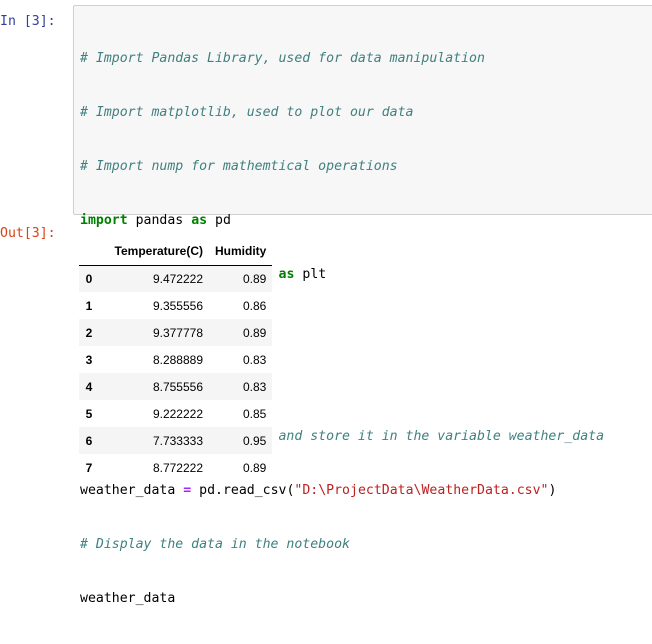  Describe the element at coordinates (128, 598) in the screenshot. I see `code-display-line: weather_data` at that location.